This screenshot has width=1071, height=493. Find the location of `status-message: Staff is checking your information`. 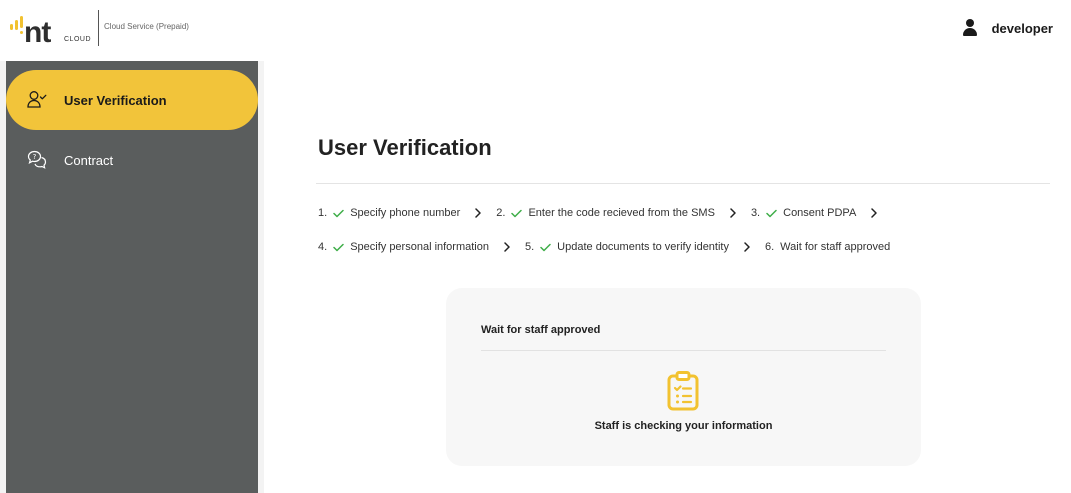

status-message: Staff is checking your information is located at coordinates (683, 426).